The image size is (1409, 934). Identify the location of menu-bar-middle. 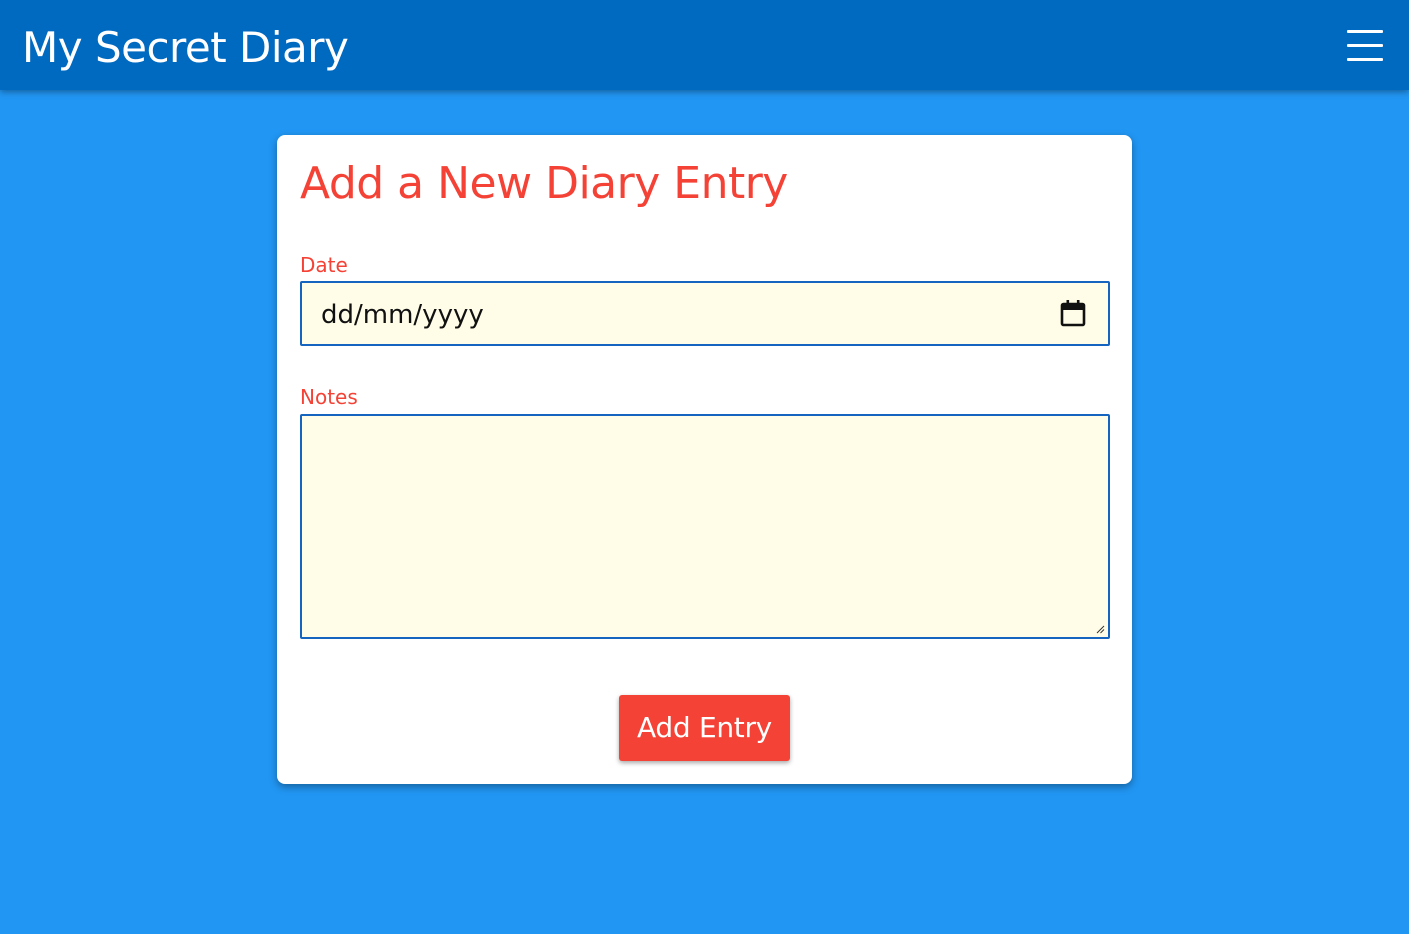
(1365, 45).